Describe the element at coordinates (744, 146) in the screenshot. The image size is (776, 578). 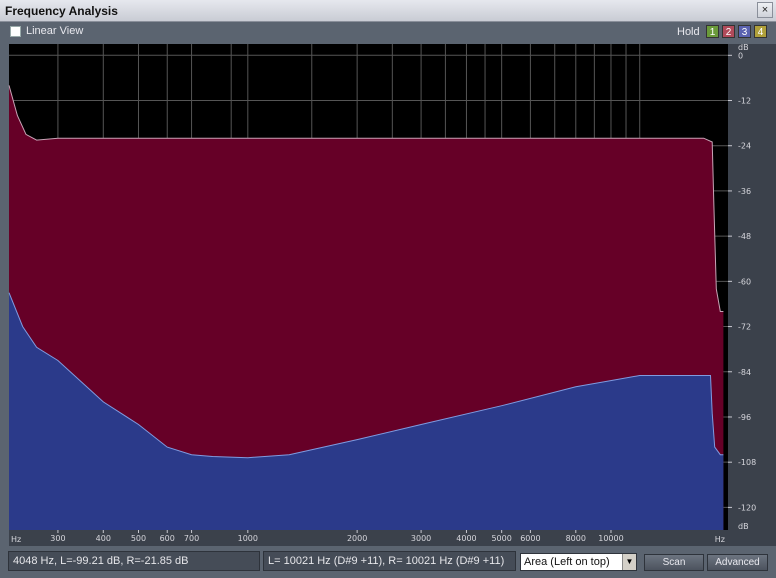
I see `y-tick-label: -24` at that location.